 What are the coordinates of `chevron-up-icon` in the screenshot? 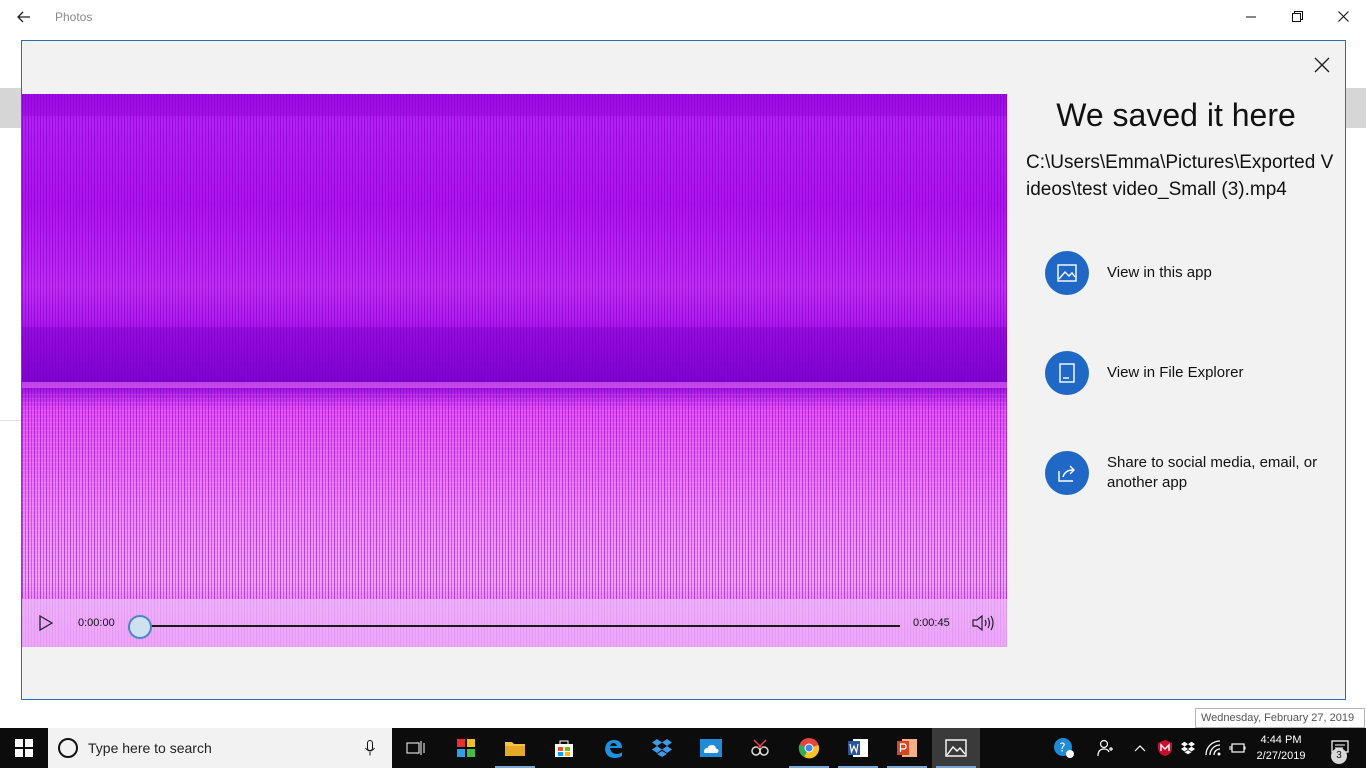 It's located at (1140, 748).